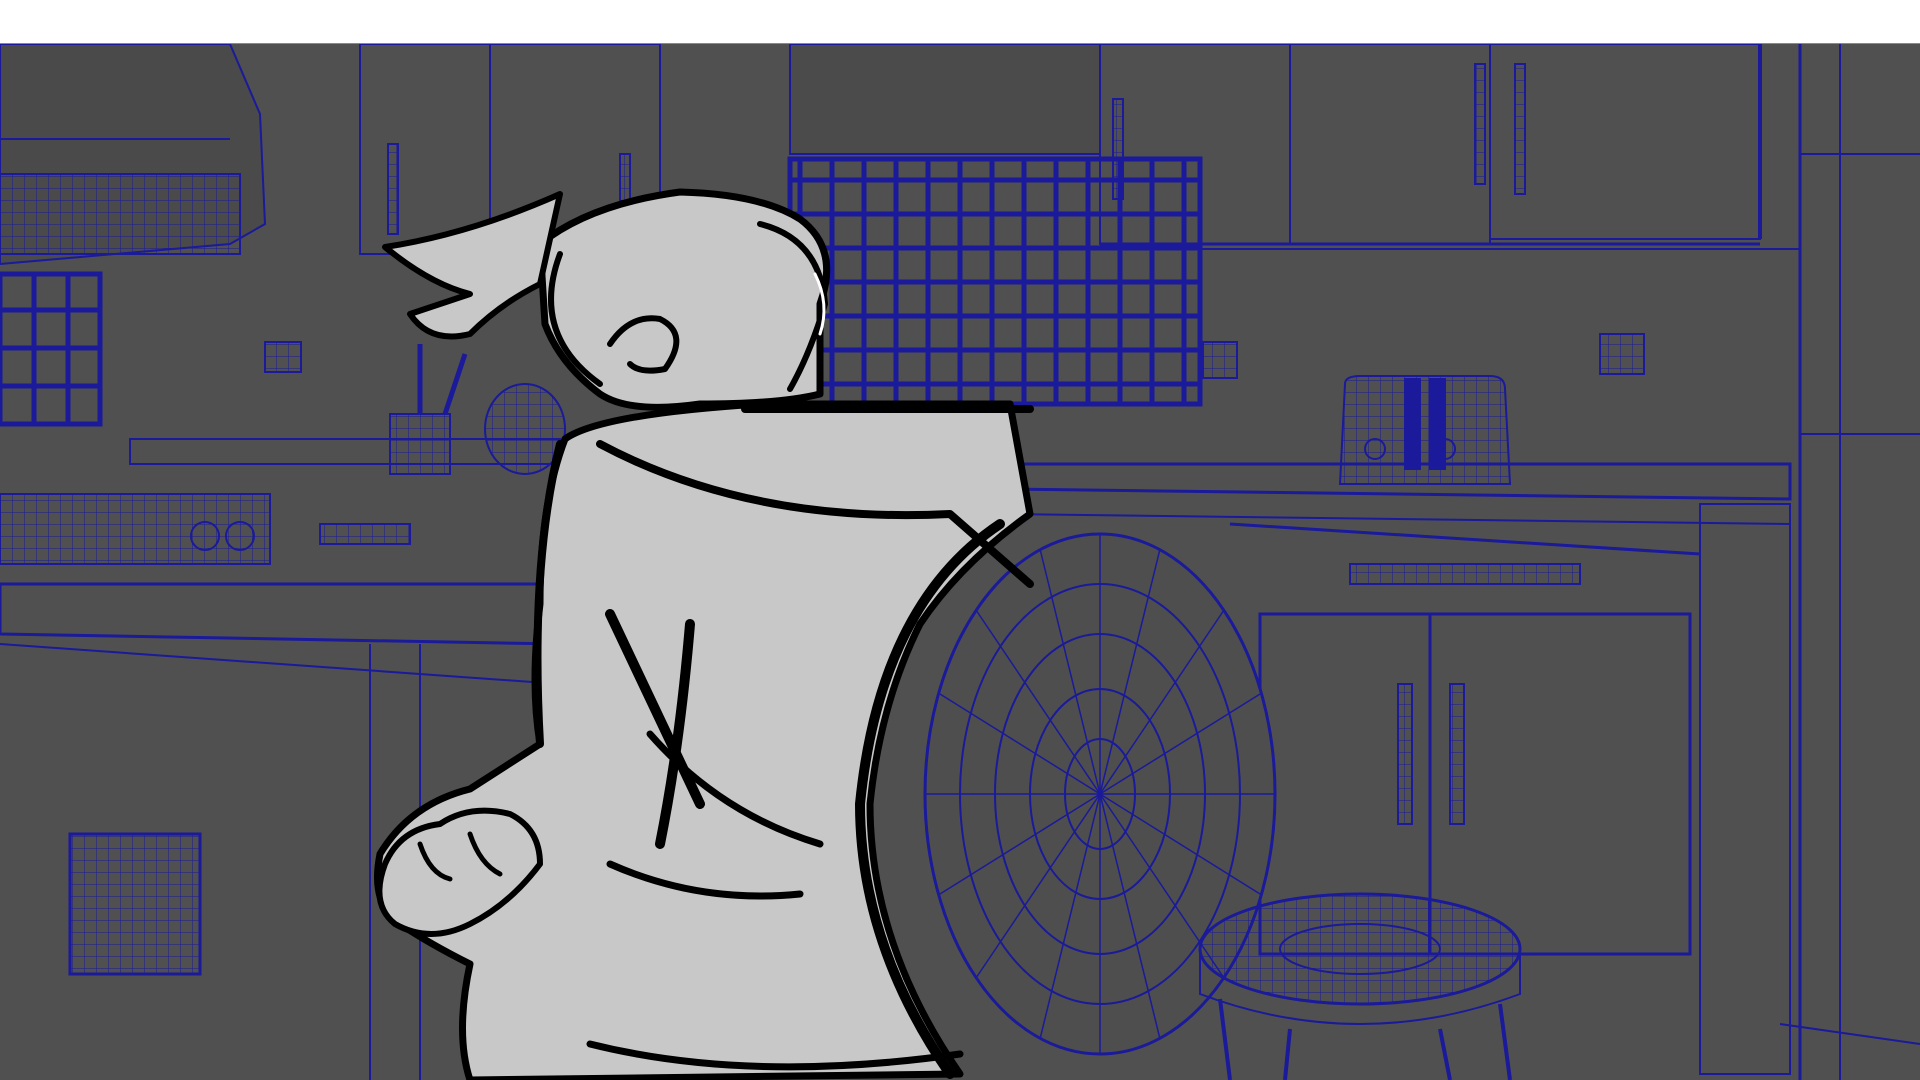  I want to click on knife-block, so click(477, 409).